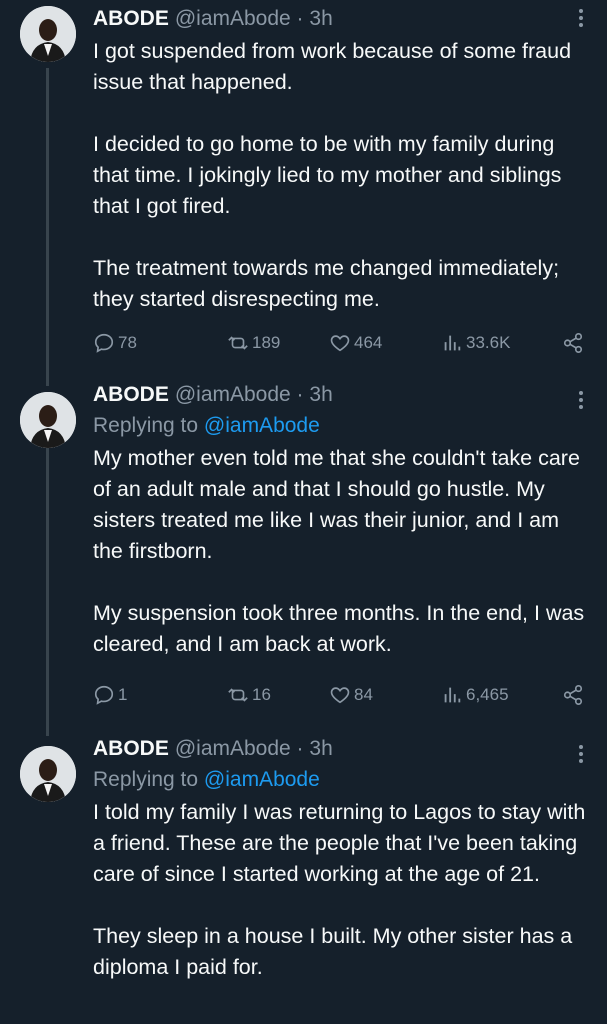  What do you see at coordinates (488, 342) in the screenshot?
I see `views-count: 33.6K` at bounding box center [488, 342].